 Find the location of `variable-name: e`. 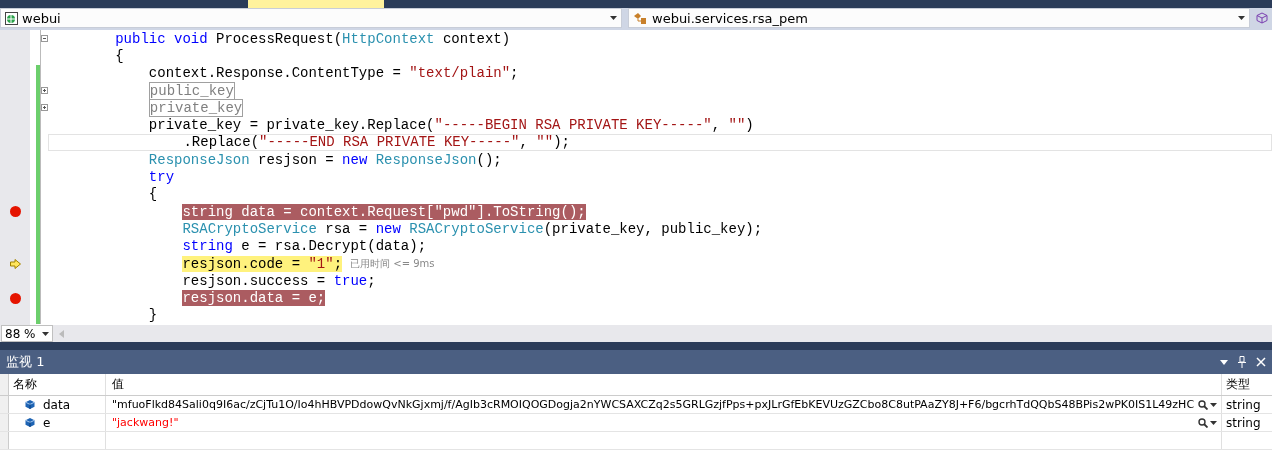

variable-name: e is located at coordinates (47, 422).